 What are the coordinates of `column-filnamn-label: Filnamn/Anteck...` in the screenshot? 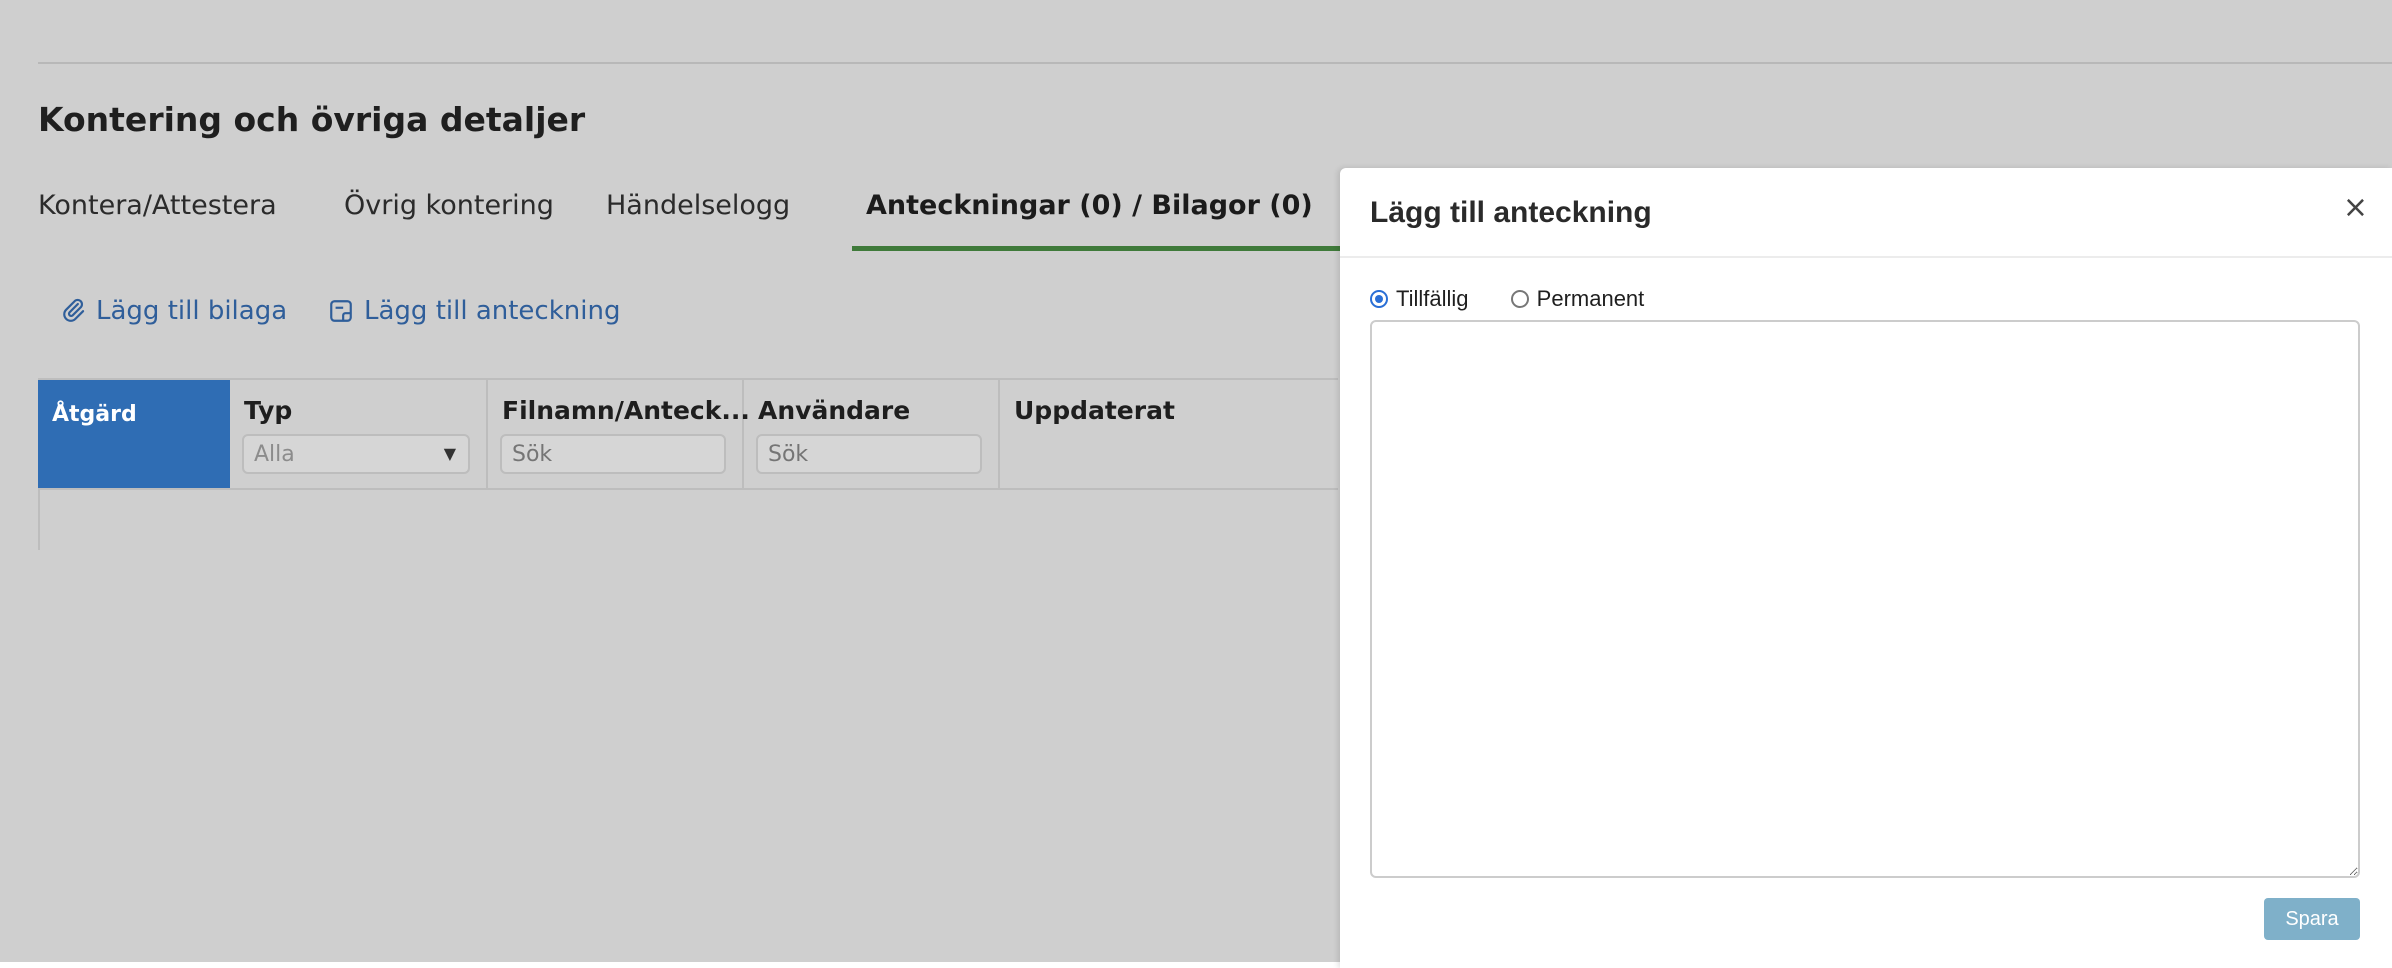 It's located at (626, 410).